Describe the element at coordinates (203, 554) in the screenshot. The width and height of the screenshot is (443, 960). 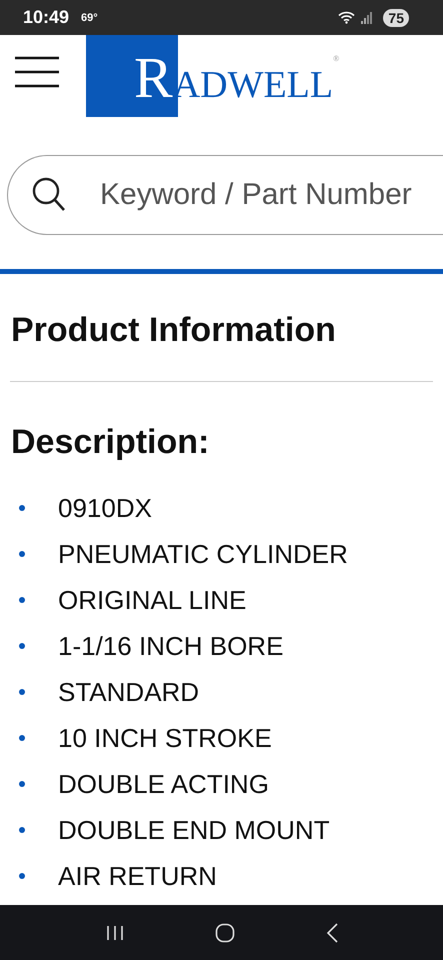
I see `description-item: PNEUMATIC CYLINDER` at that location.